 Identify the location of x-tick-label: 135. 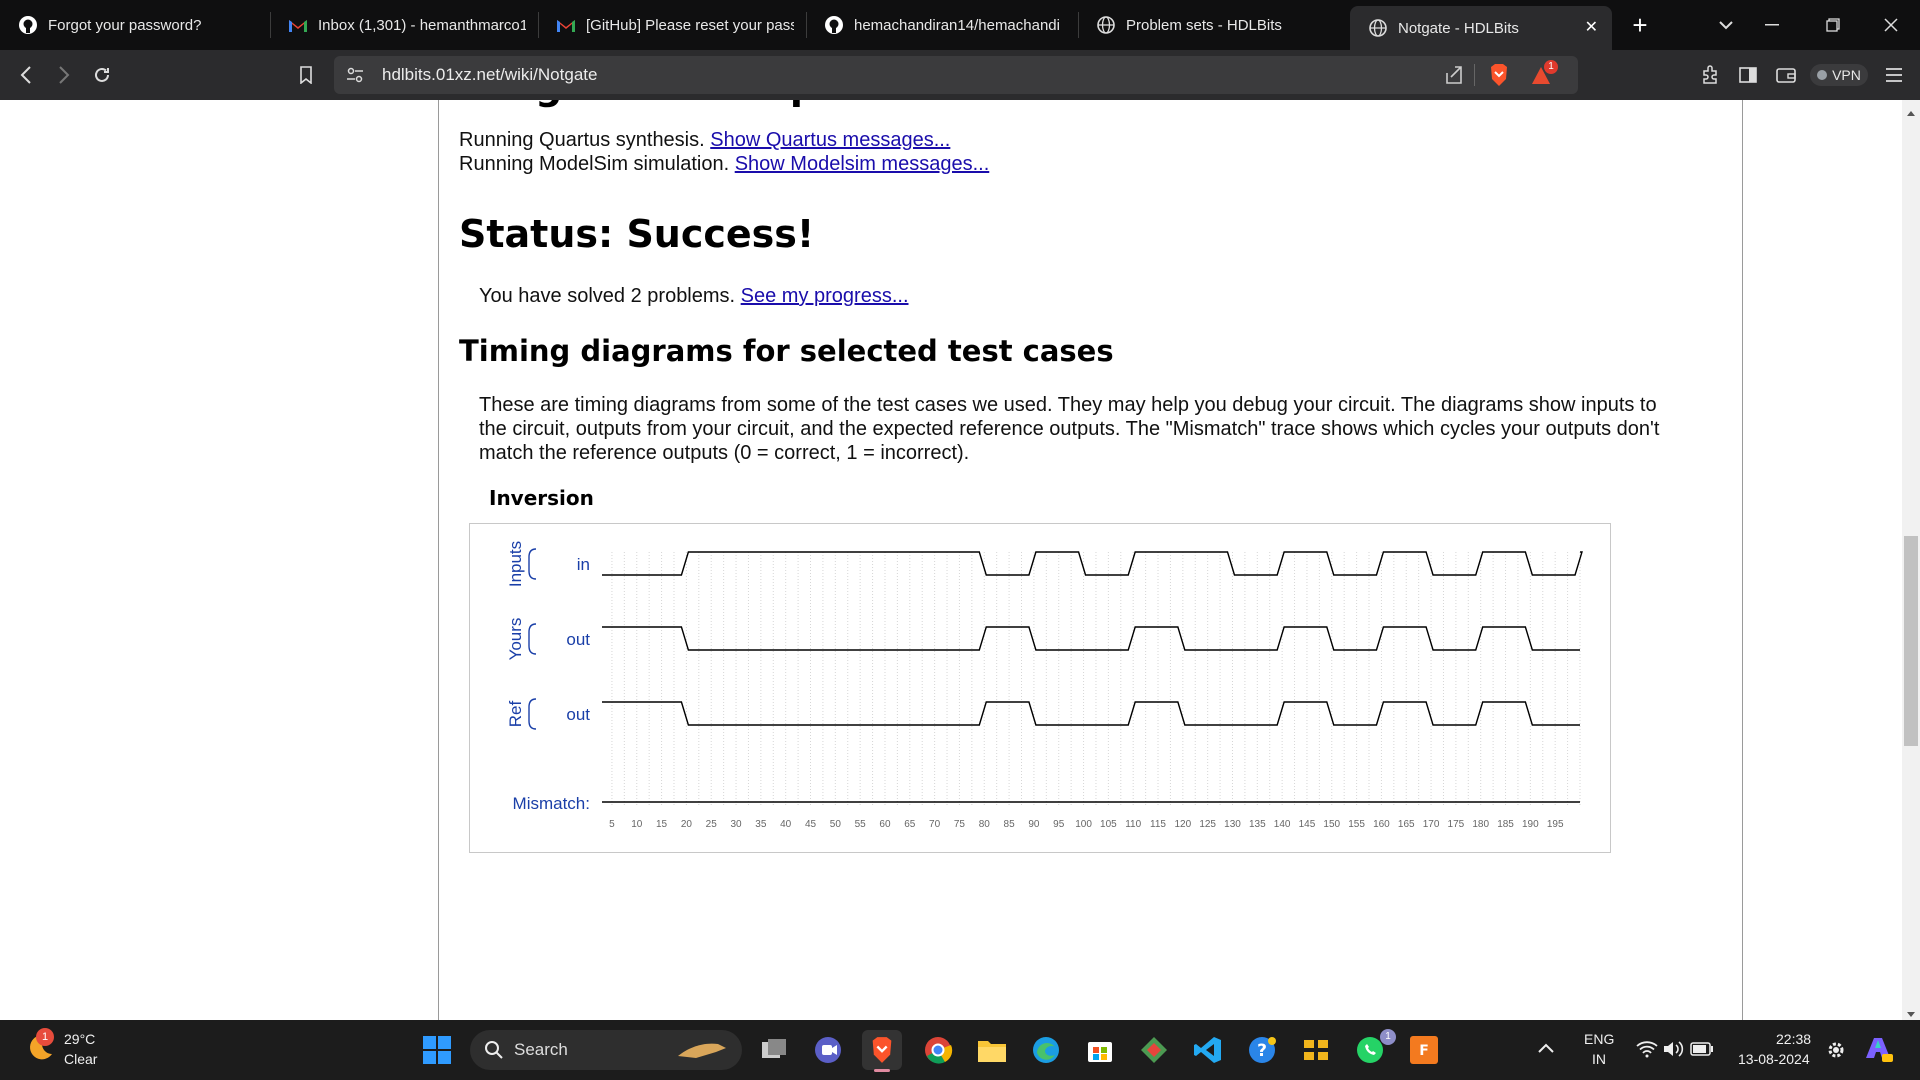
(1257, 824).